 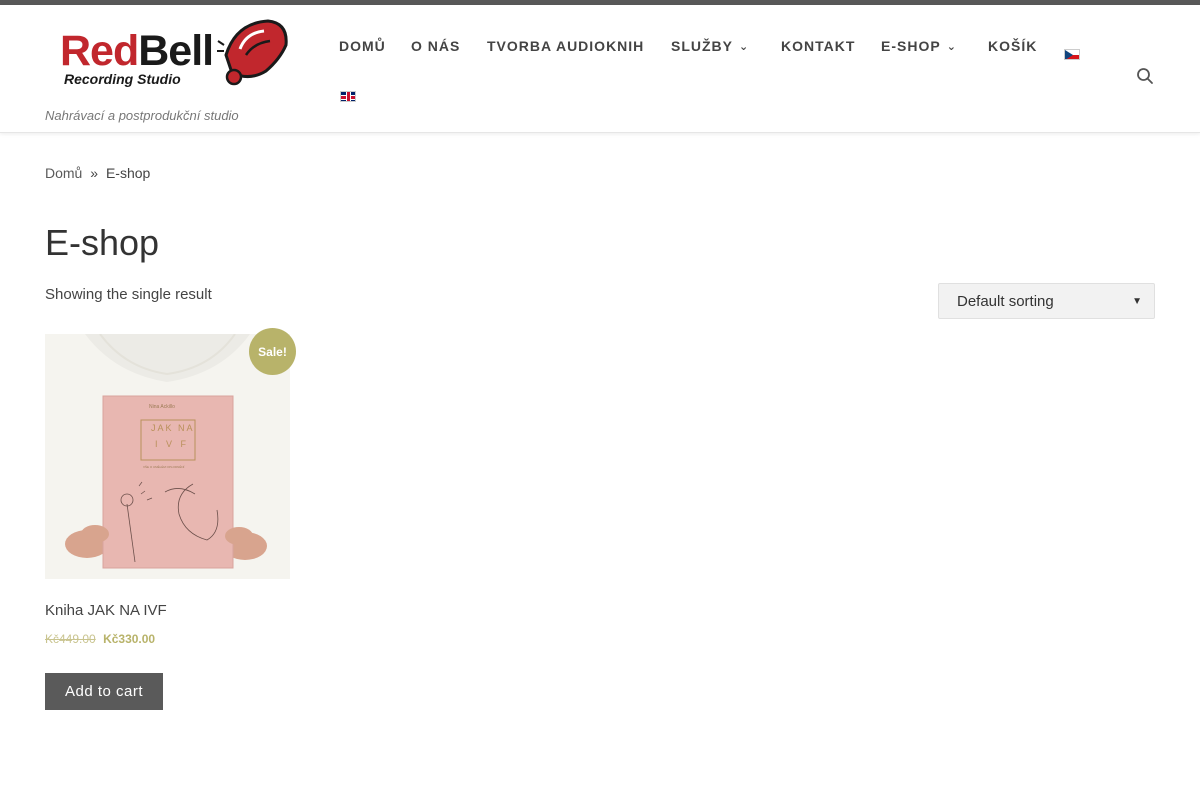 I want to click on book-cover-author: Nina Ackillo, so click(x=162, y=407).